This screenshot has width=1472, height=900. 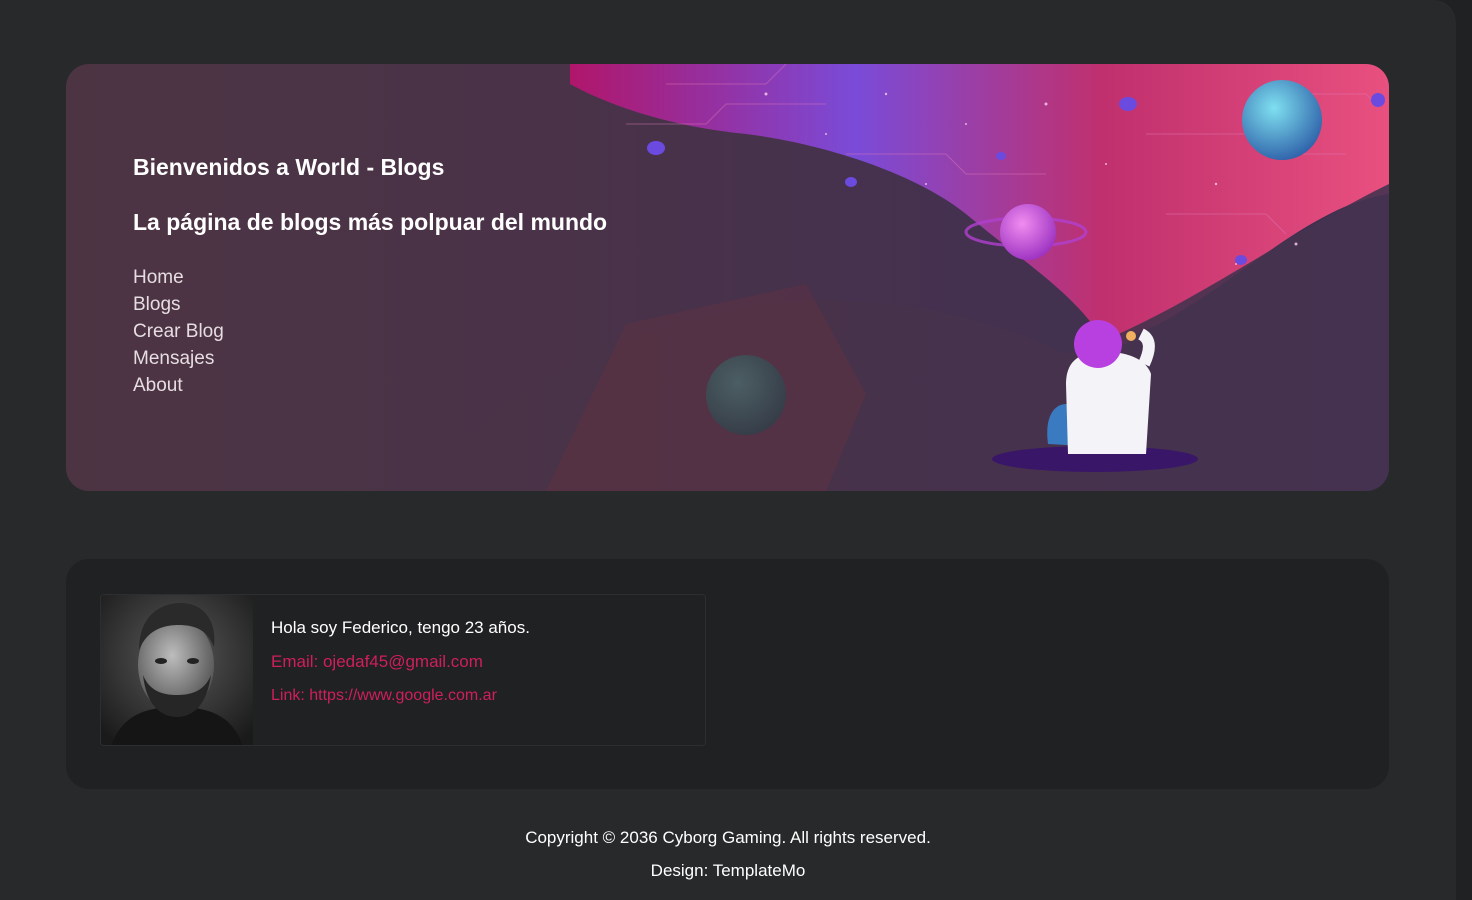 What do you see at coordinates (370, 222) in the screenshot?
I see `tagline-heading: La página de blogs más polpuar del mundo` at bounding box center [370, 222].